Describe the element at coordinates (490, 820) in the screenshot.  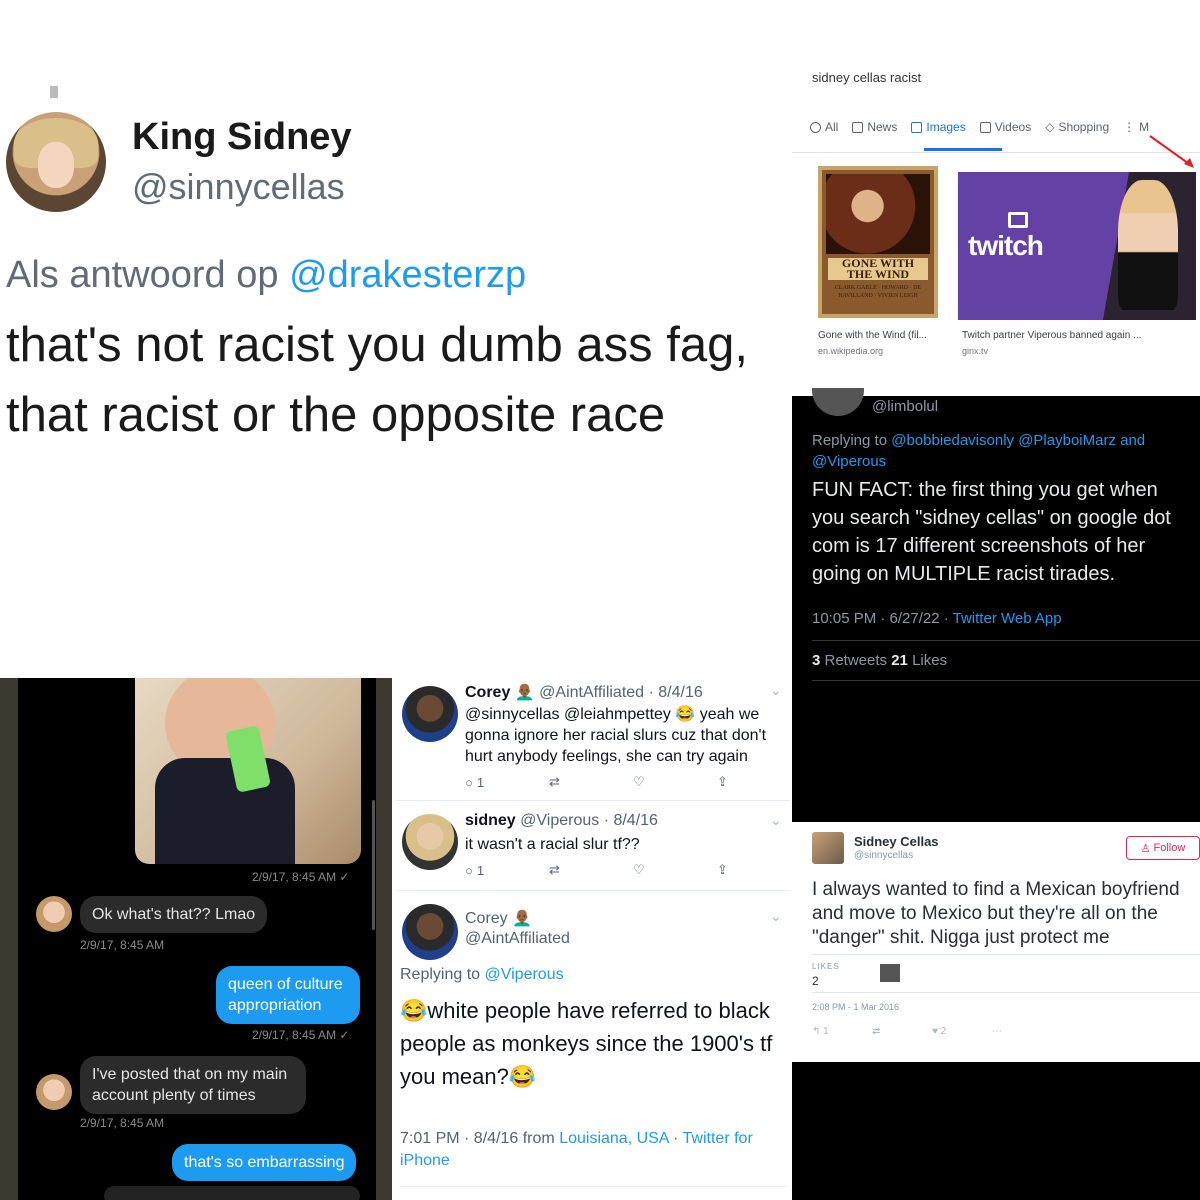
I see `display-name: sidney` at that location.